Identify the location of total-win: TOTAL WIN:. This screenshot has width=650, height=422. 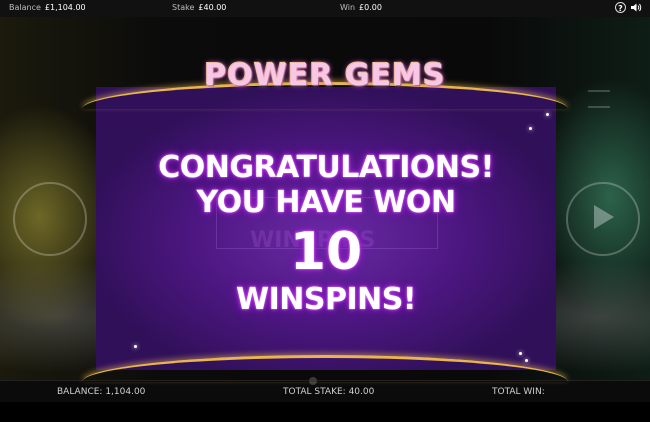
(518, 392).